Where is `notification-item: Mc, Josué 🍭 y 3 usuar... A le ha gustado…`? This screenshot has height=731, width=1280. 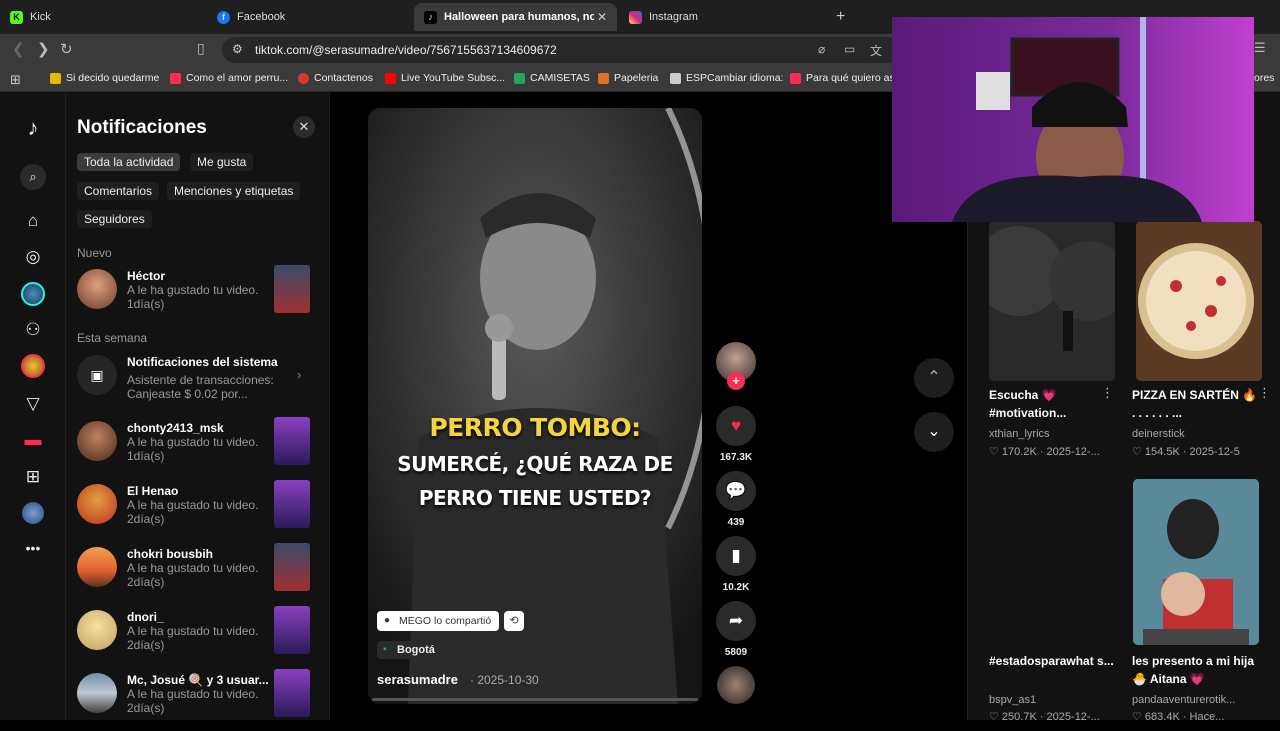
notification-item: Mc, Josué 🍭 y 3 usuar... A le ha gustado… is located at coordinates (194, 700).